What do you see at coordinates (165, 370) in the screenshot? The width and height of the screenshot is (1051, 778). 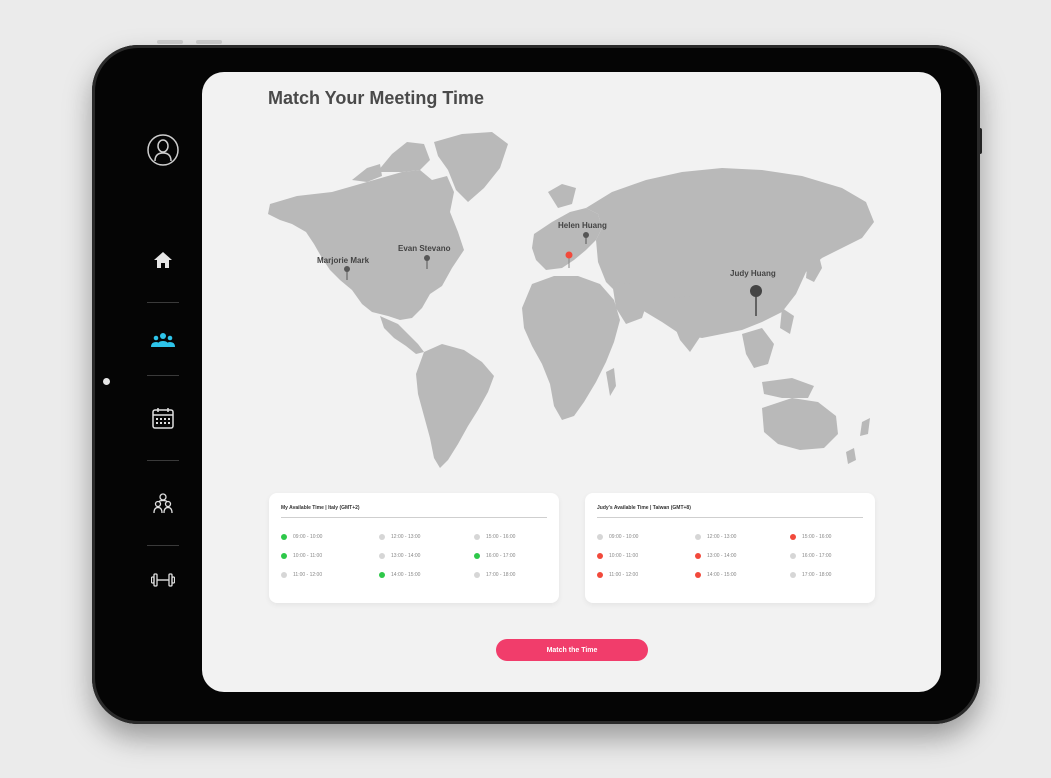 I see `sidebar` at bounding box center [165, 370].